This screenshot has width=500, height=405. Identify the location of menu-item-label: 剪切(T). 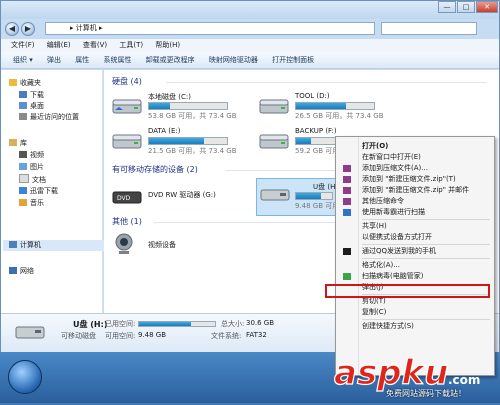
(374, 301).